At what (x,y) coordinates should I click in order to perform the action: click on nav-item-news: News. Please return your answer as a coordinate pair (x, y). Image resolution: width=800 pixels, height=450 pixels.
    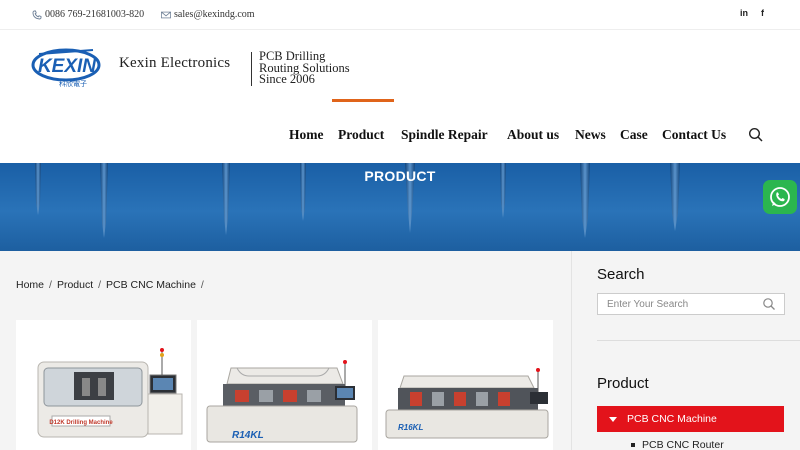
    Looking at the image, I should click on (590, 135).